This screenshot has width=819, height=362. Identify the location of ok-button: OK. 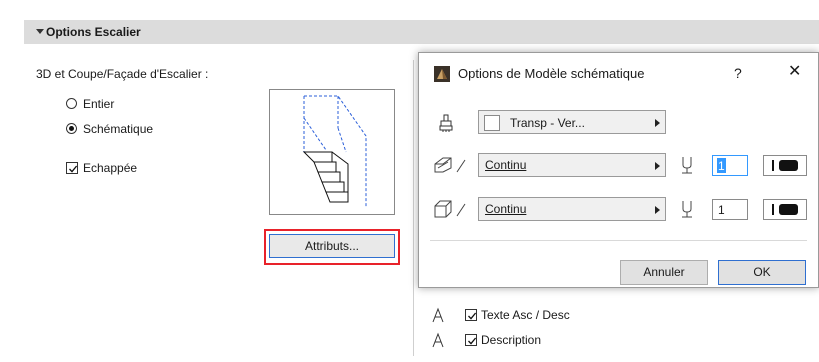
(762, 272).